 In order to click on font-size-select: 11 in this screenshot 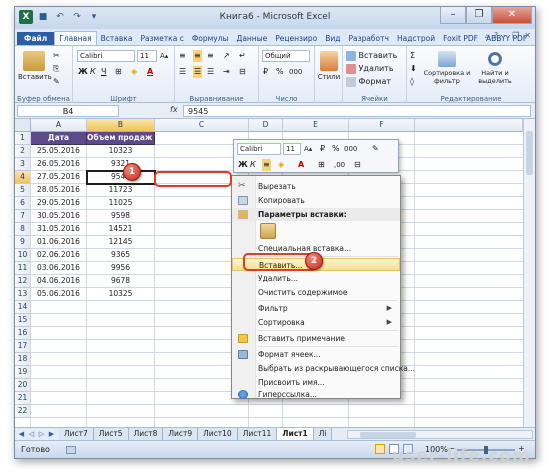, I will do `click(147, 56)`.